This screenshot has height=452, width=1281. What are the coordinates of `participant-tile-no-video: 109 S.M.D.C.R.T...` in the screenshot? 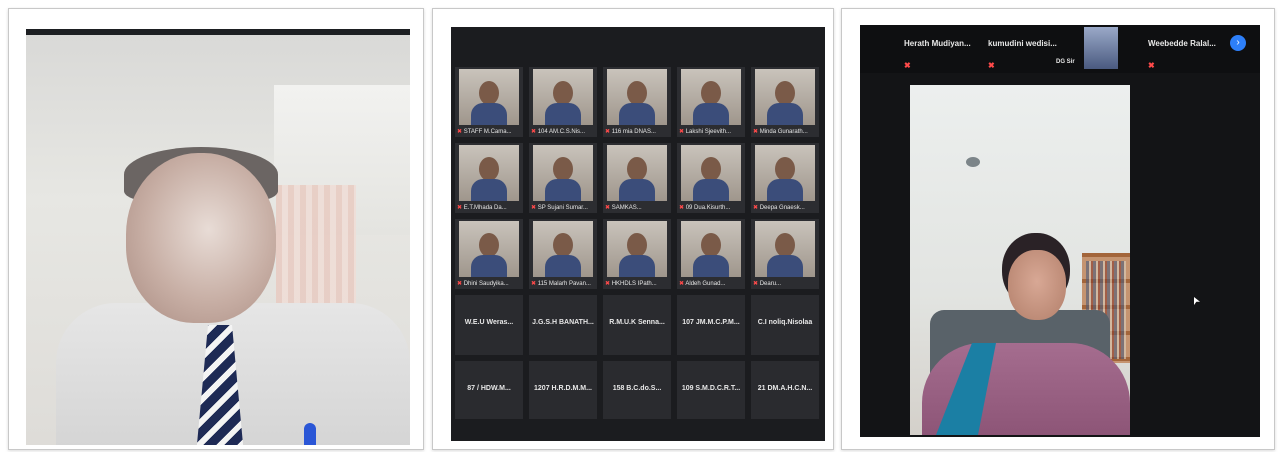 It's located at (711, 390).